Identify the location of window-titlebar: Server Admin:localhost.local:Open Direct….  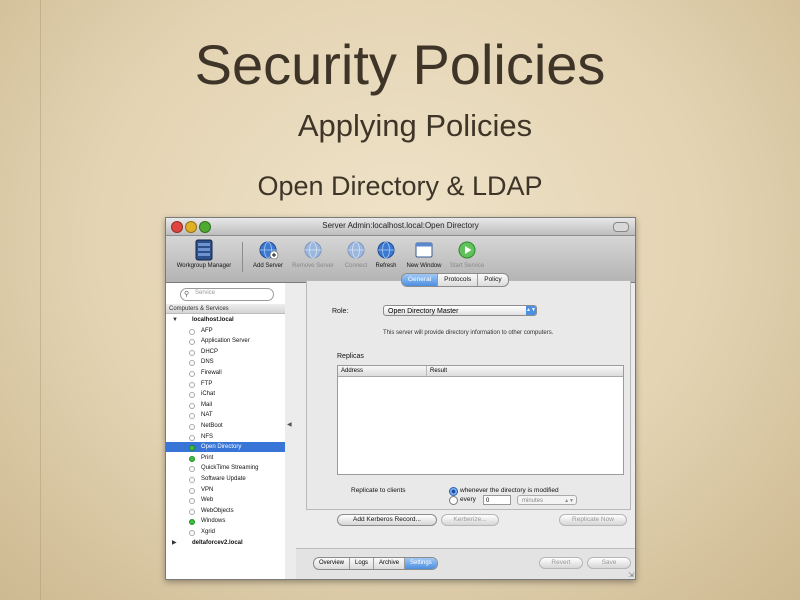
(400, 227).